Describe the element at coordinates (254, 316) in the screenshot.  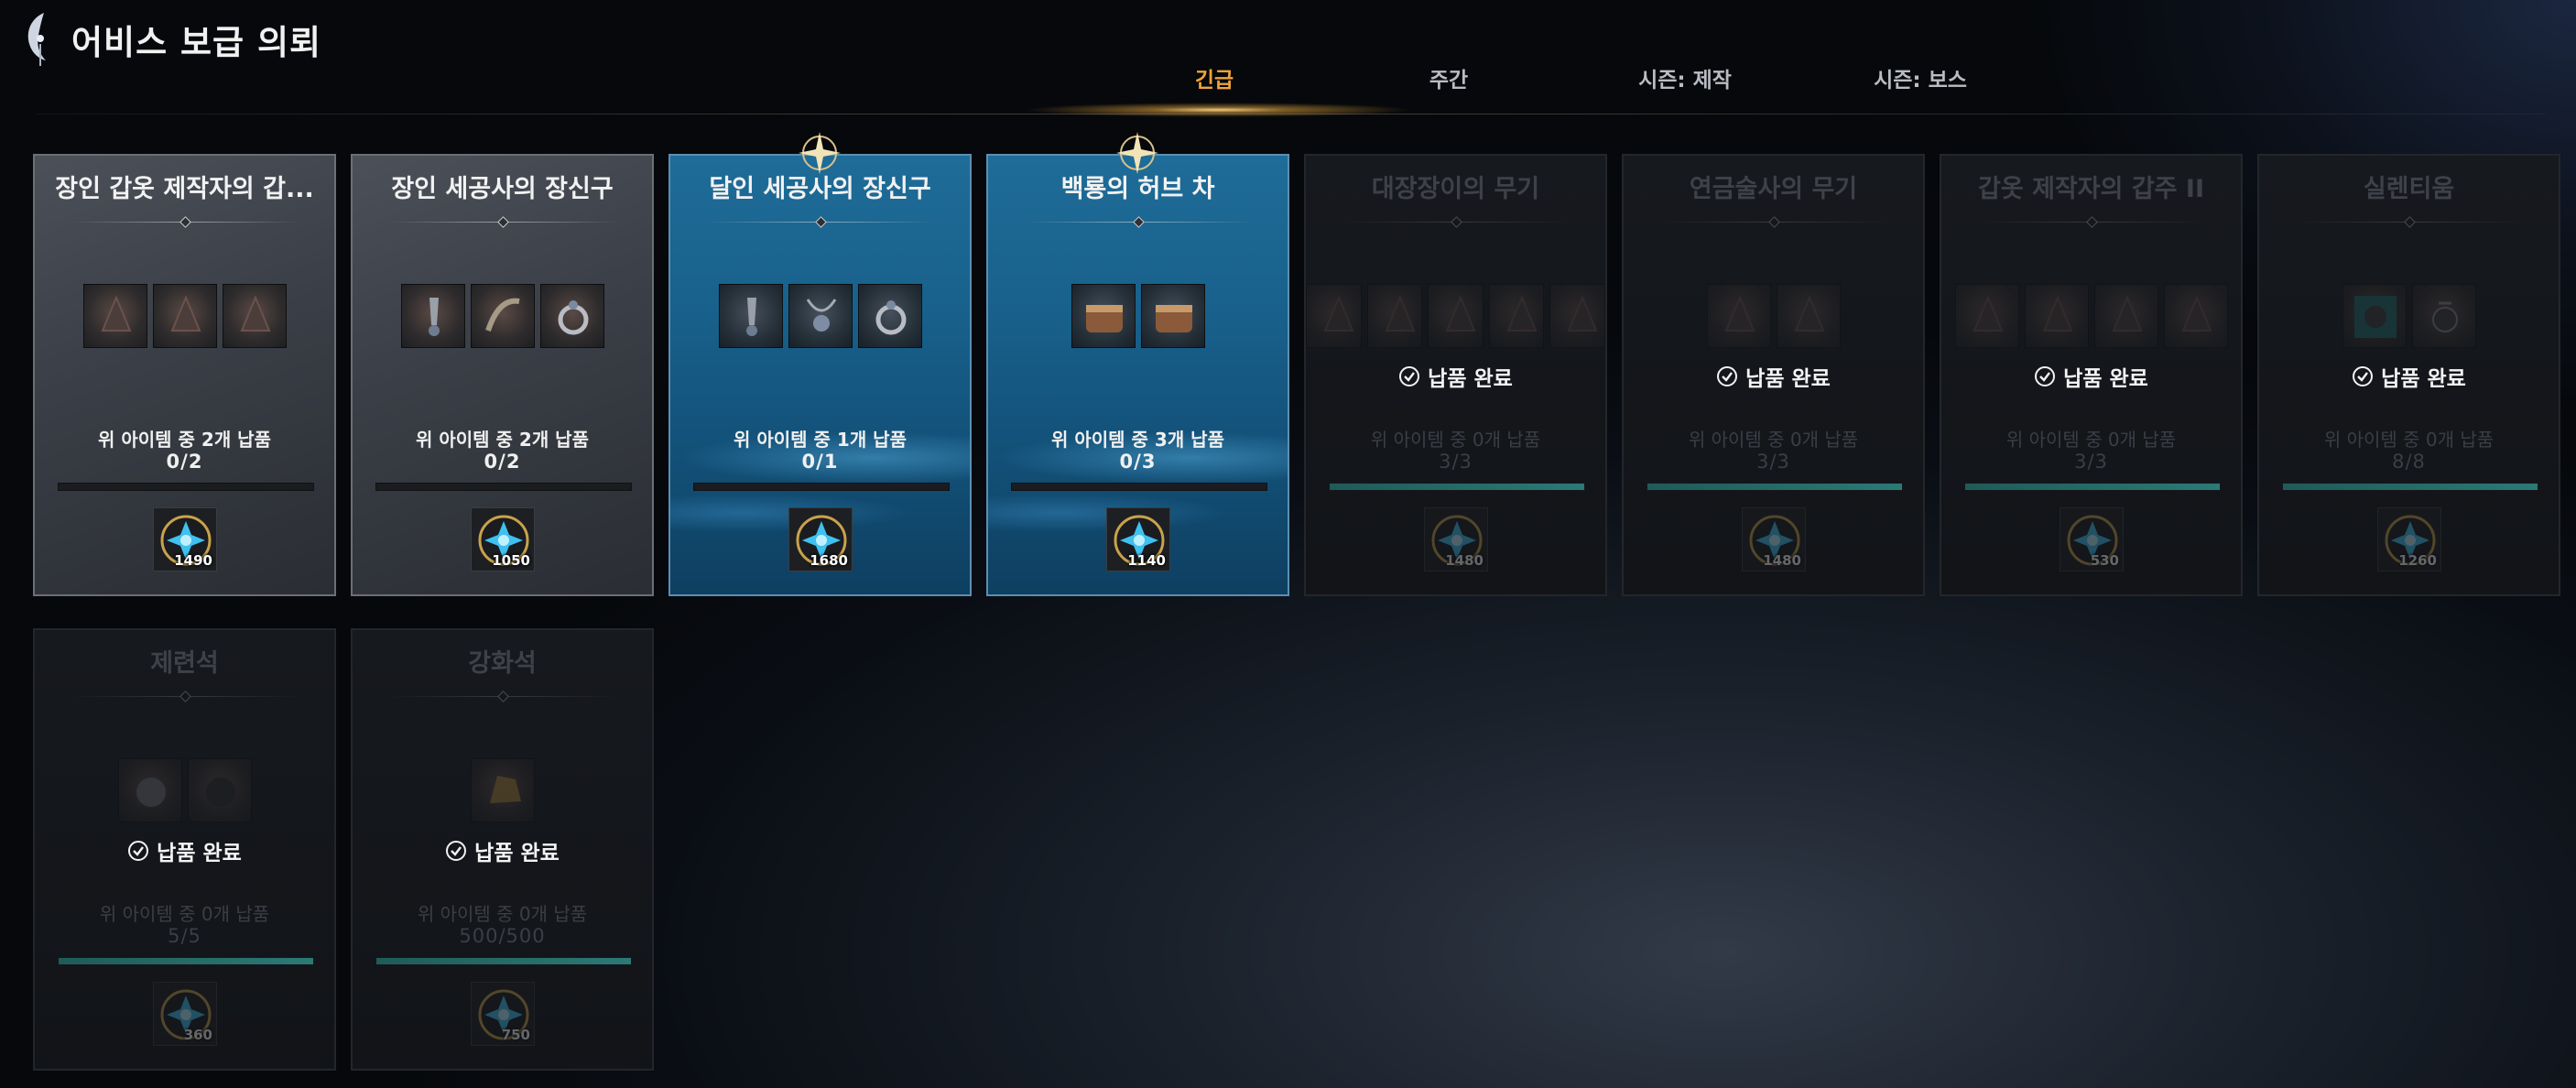
I see `armor-boots-icon` at that location.